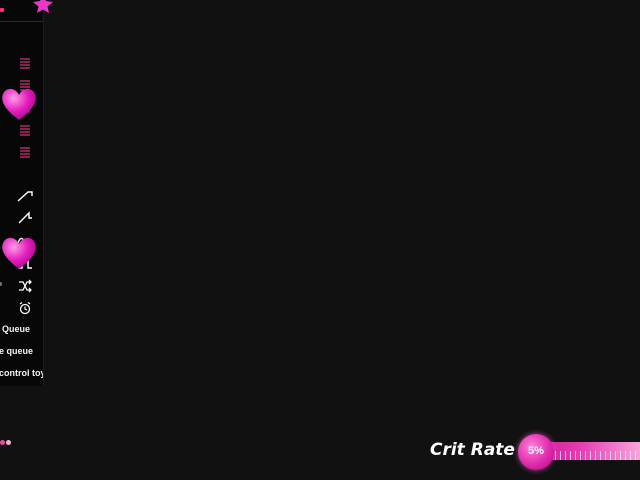 The width and height of the screenshot is (640, 480). Describe the element at coordinates (25, 286) in the screenshot. I see `shuffle-icon` at that location.